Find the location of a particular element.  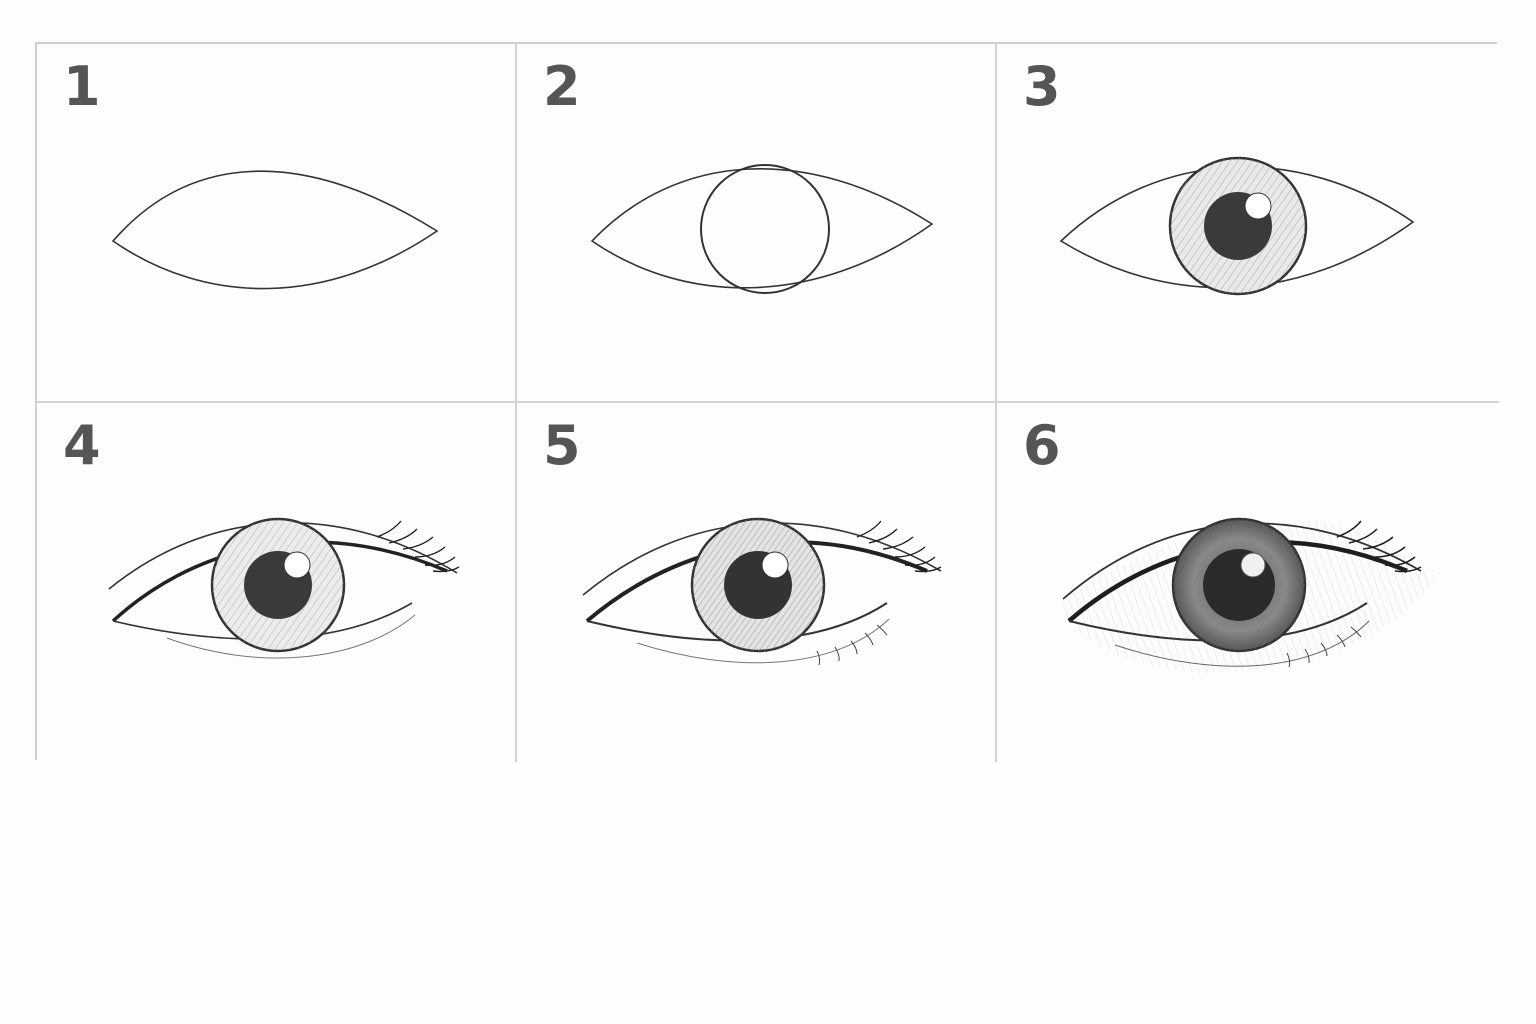

step-panel-1: 1 is located at coordinates (277, 223).